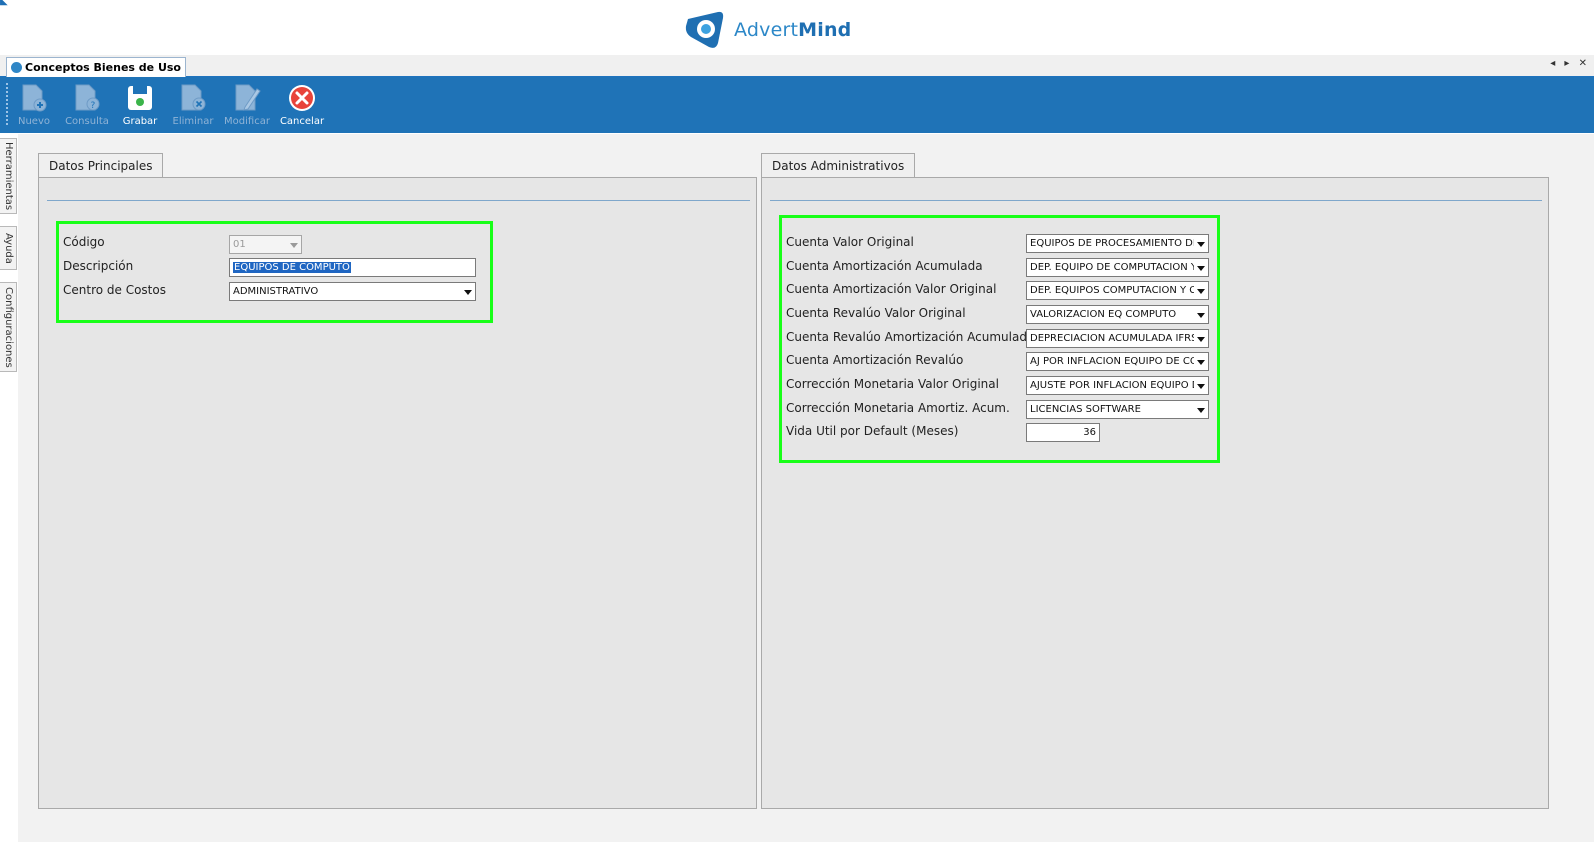 The height and width of the screenshot is (842, 1594). What do you see at coordinates (33, 121) in the screenshot?
I see `nuevo-label: Nuevo` at bounding box center [33, 121].